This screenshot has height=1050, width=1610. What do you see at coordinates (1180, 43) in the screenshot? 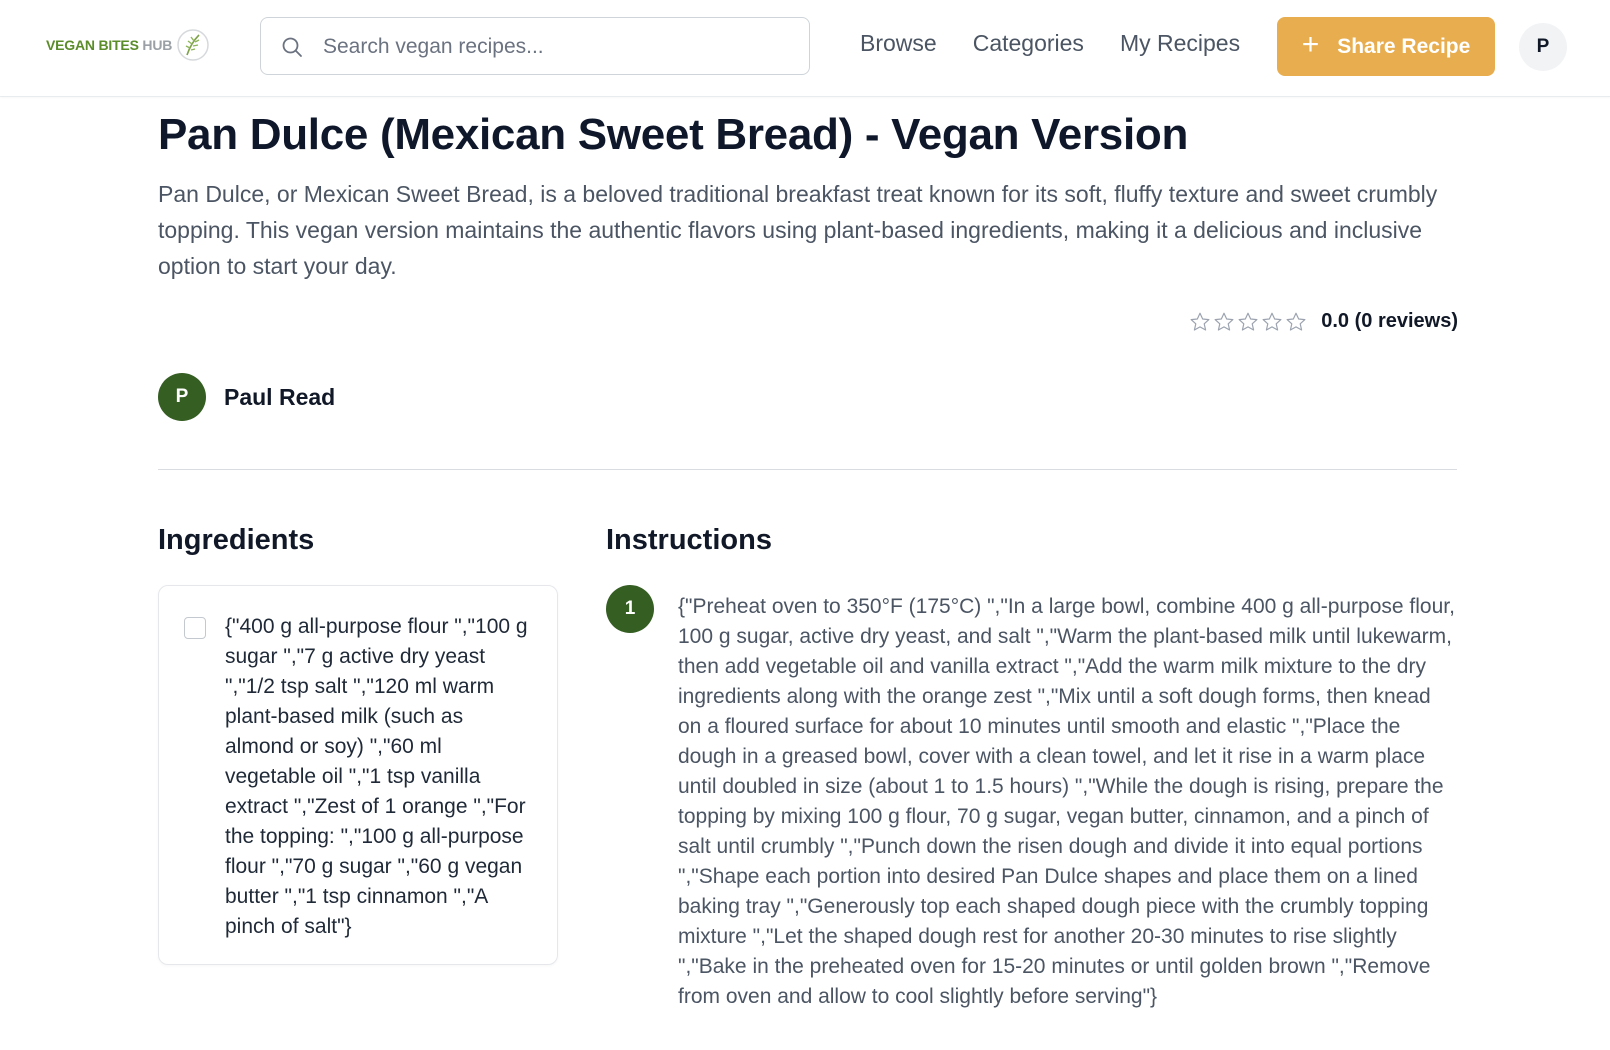
I see `nav-my-recipes: My Recipes` at bounding box center [1180, 43].